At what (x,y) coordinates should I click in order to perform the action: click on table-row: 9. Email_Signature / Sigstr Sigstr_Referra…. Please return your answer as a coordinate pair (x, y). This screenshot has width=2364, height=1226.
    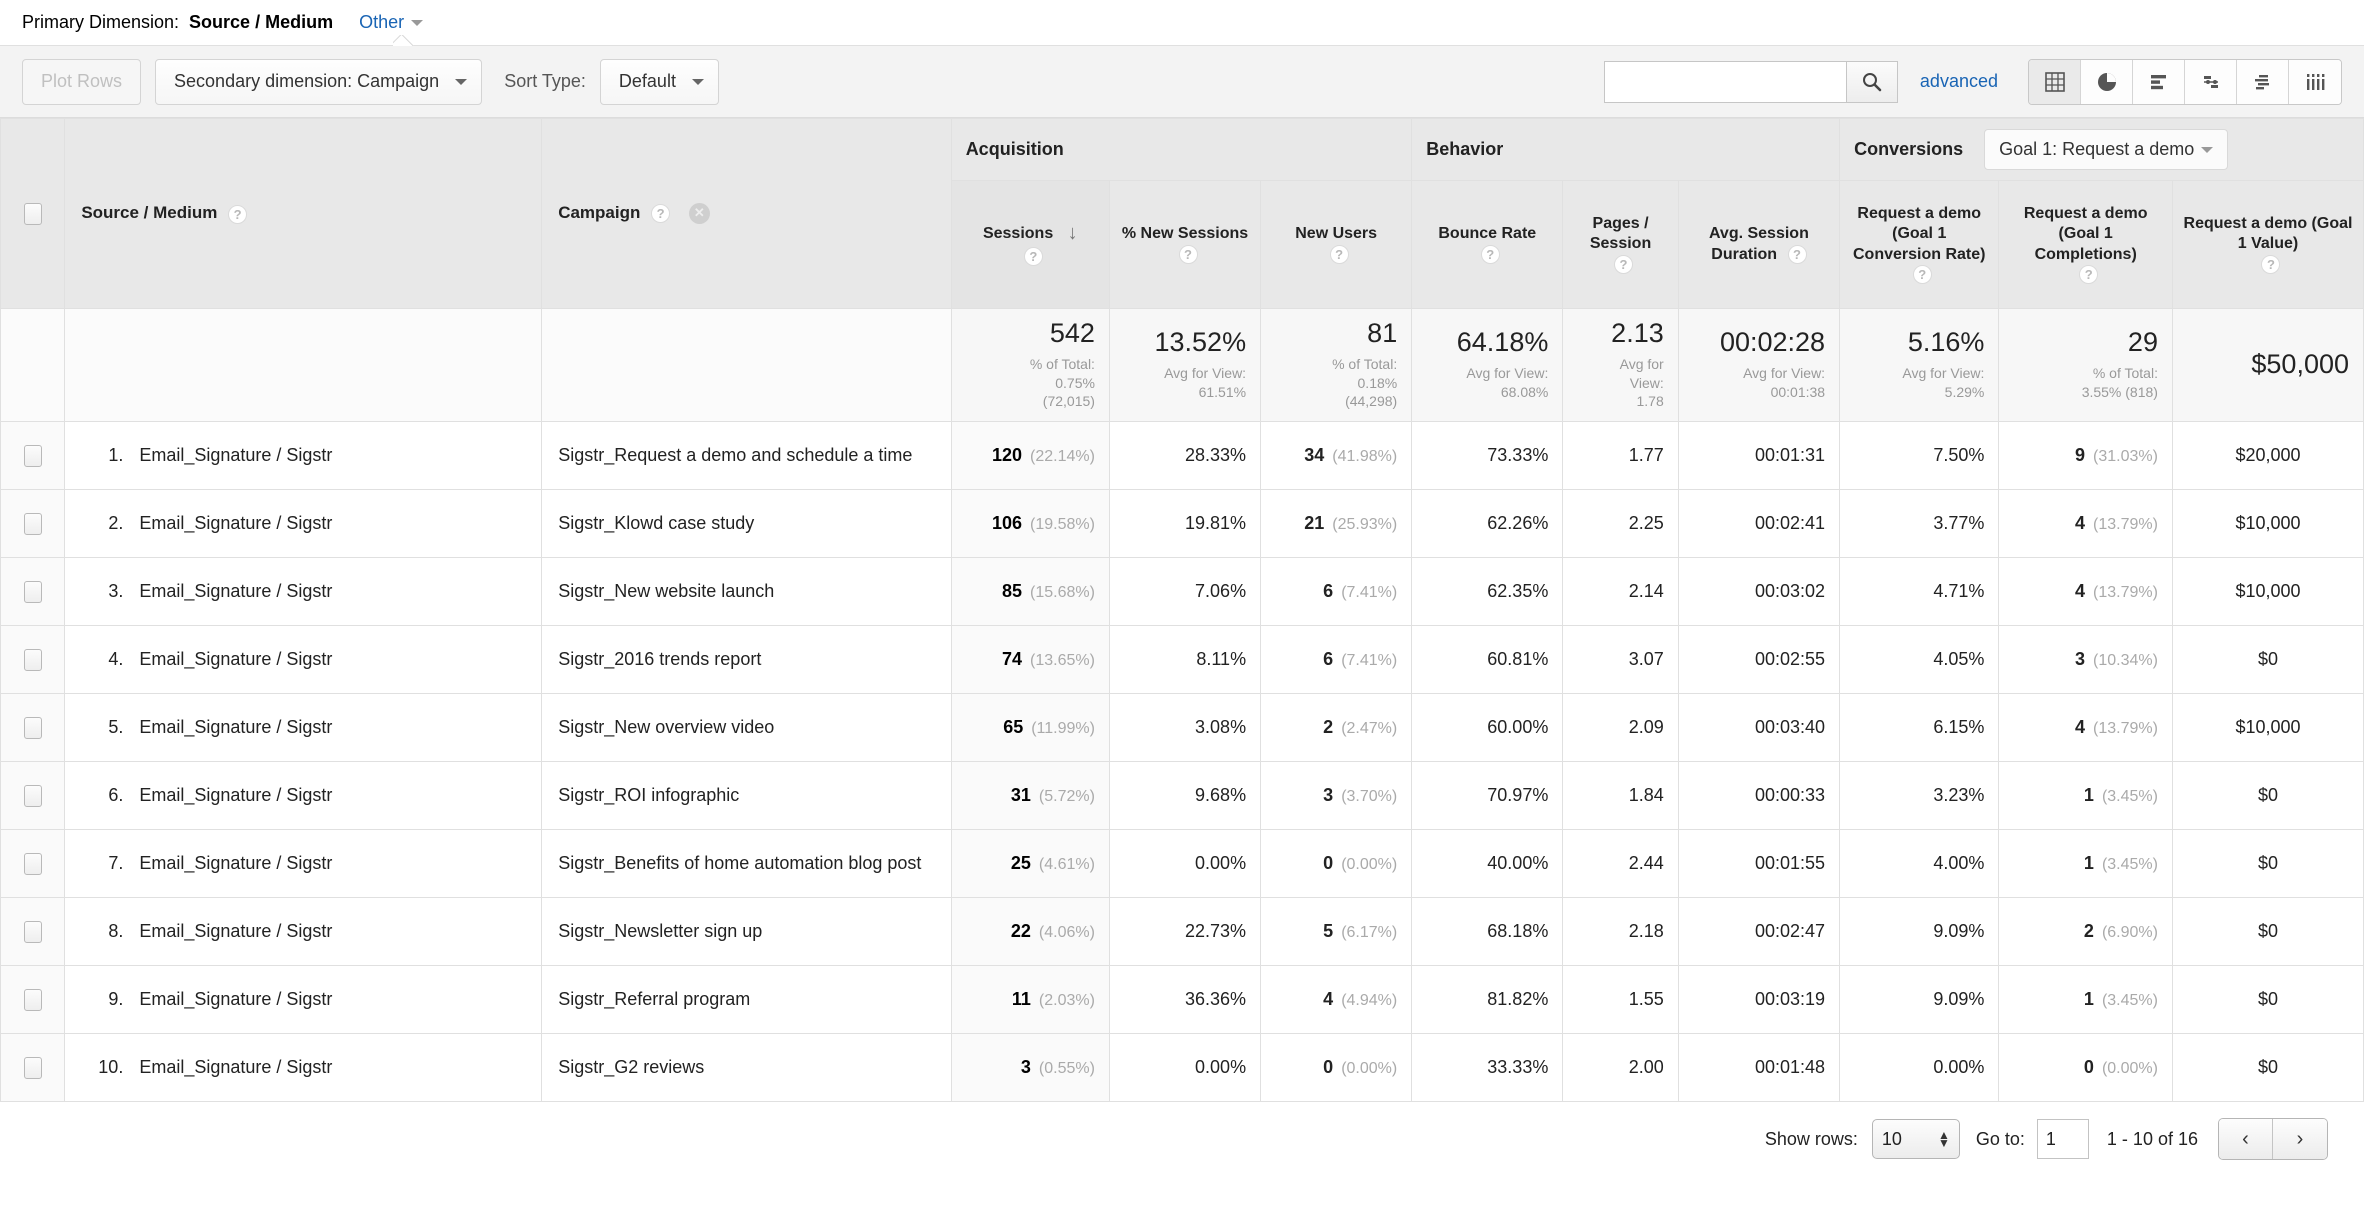
    Looking at the image, I should click on (1182, 1000).